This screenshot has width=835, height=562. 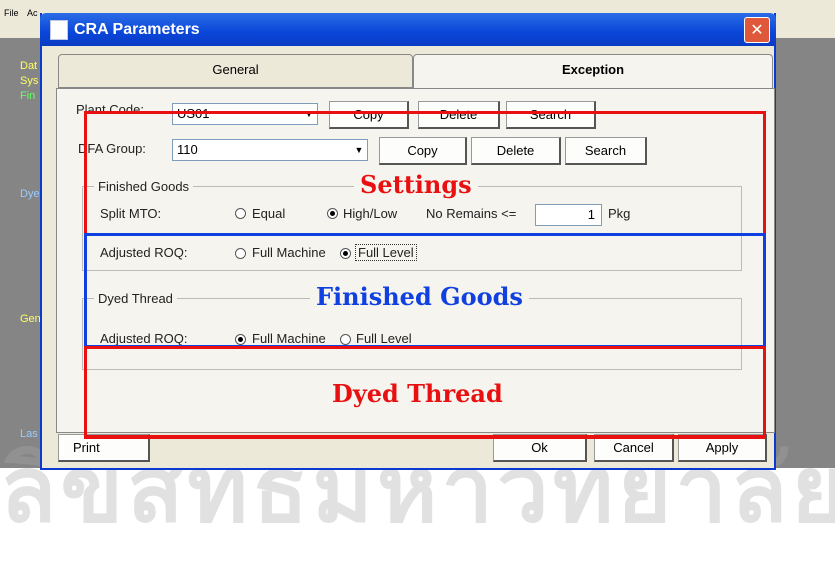 I want to click on close-button: ✕, so click(x=757, y=30).